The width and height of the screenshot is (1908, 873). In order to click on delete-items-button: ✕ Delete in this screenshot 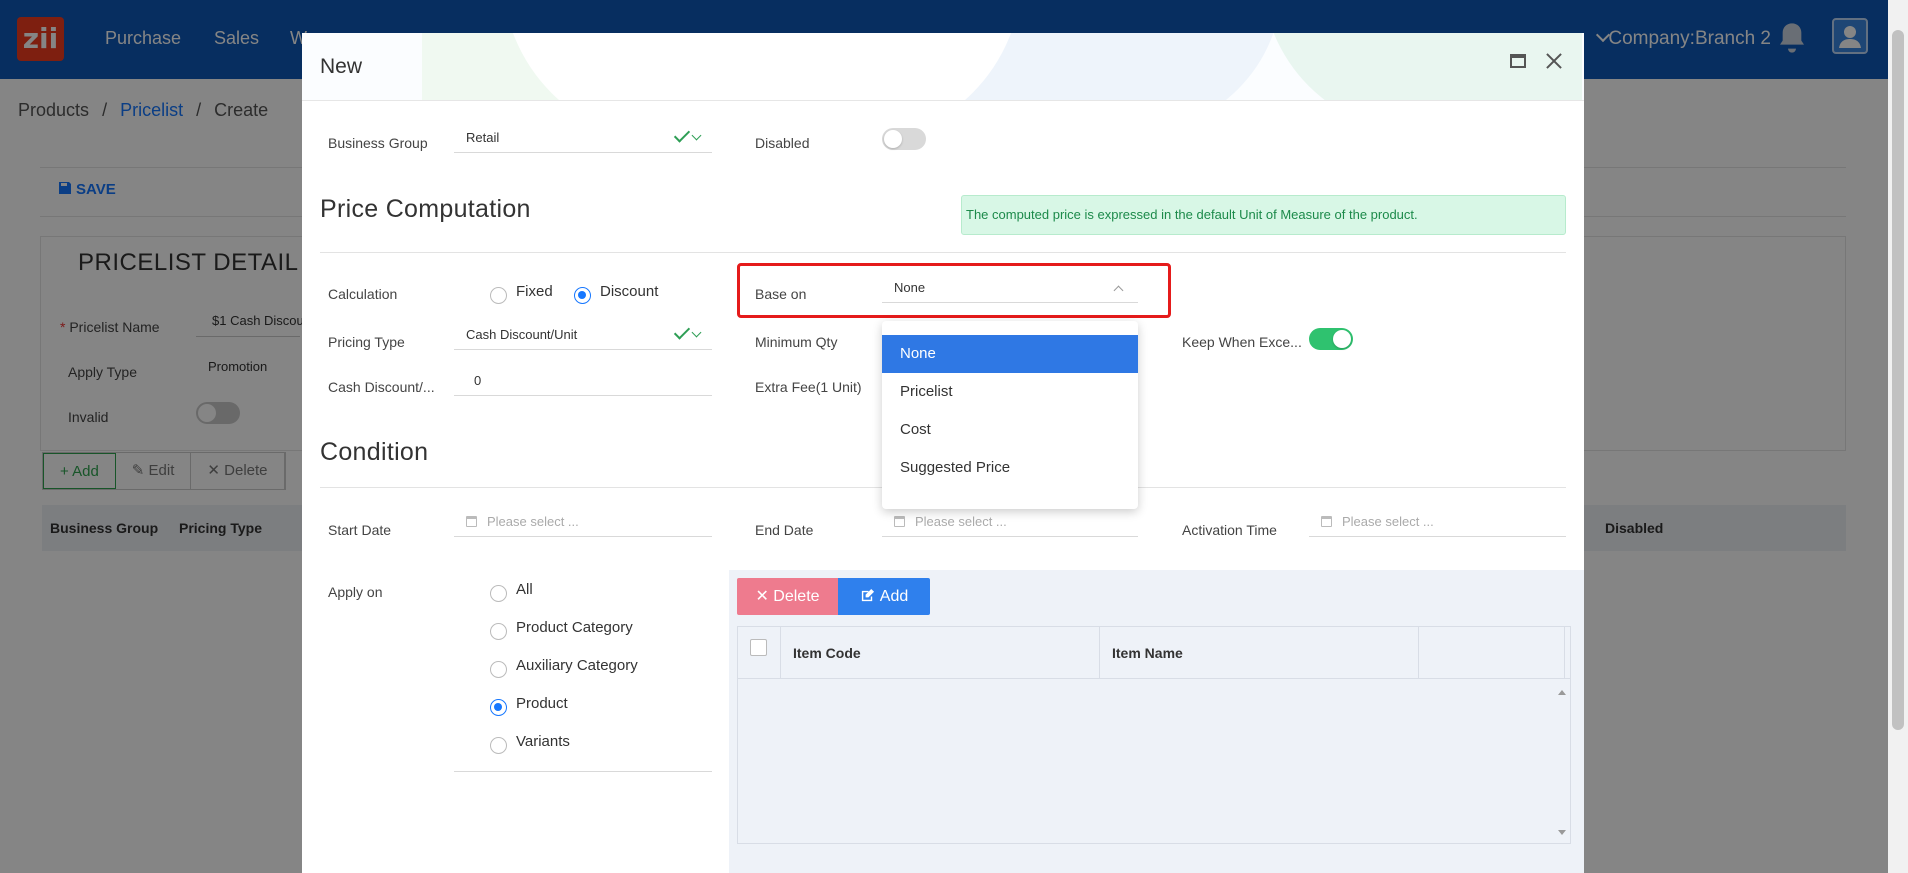, I will do `click(787, 596)`.